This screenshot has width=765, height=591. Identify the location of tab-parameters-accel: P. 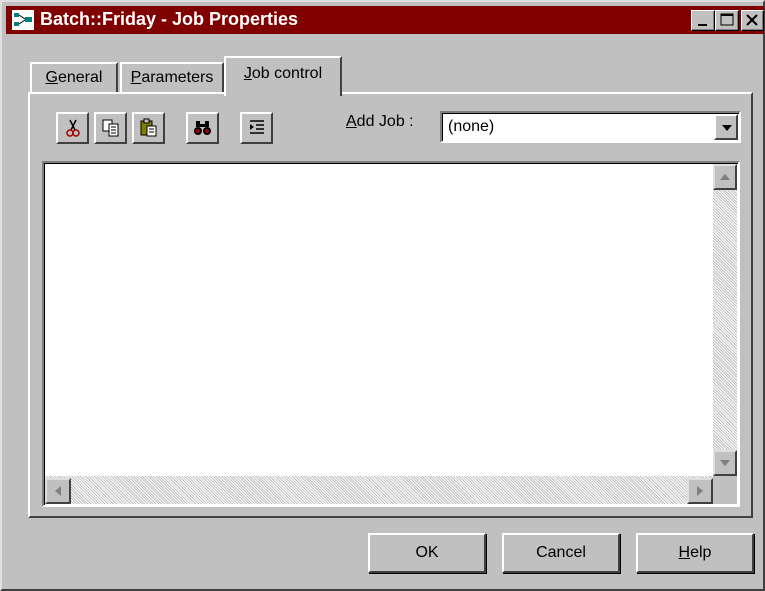
(136, 77).